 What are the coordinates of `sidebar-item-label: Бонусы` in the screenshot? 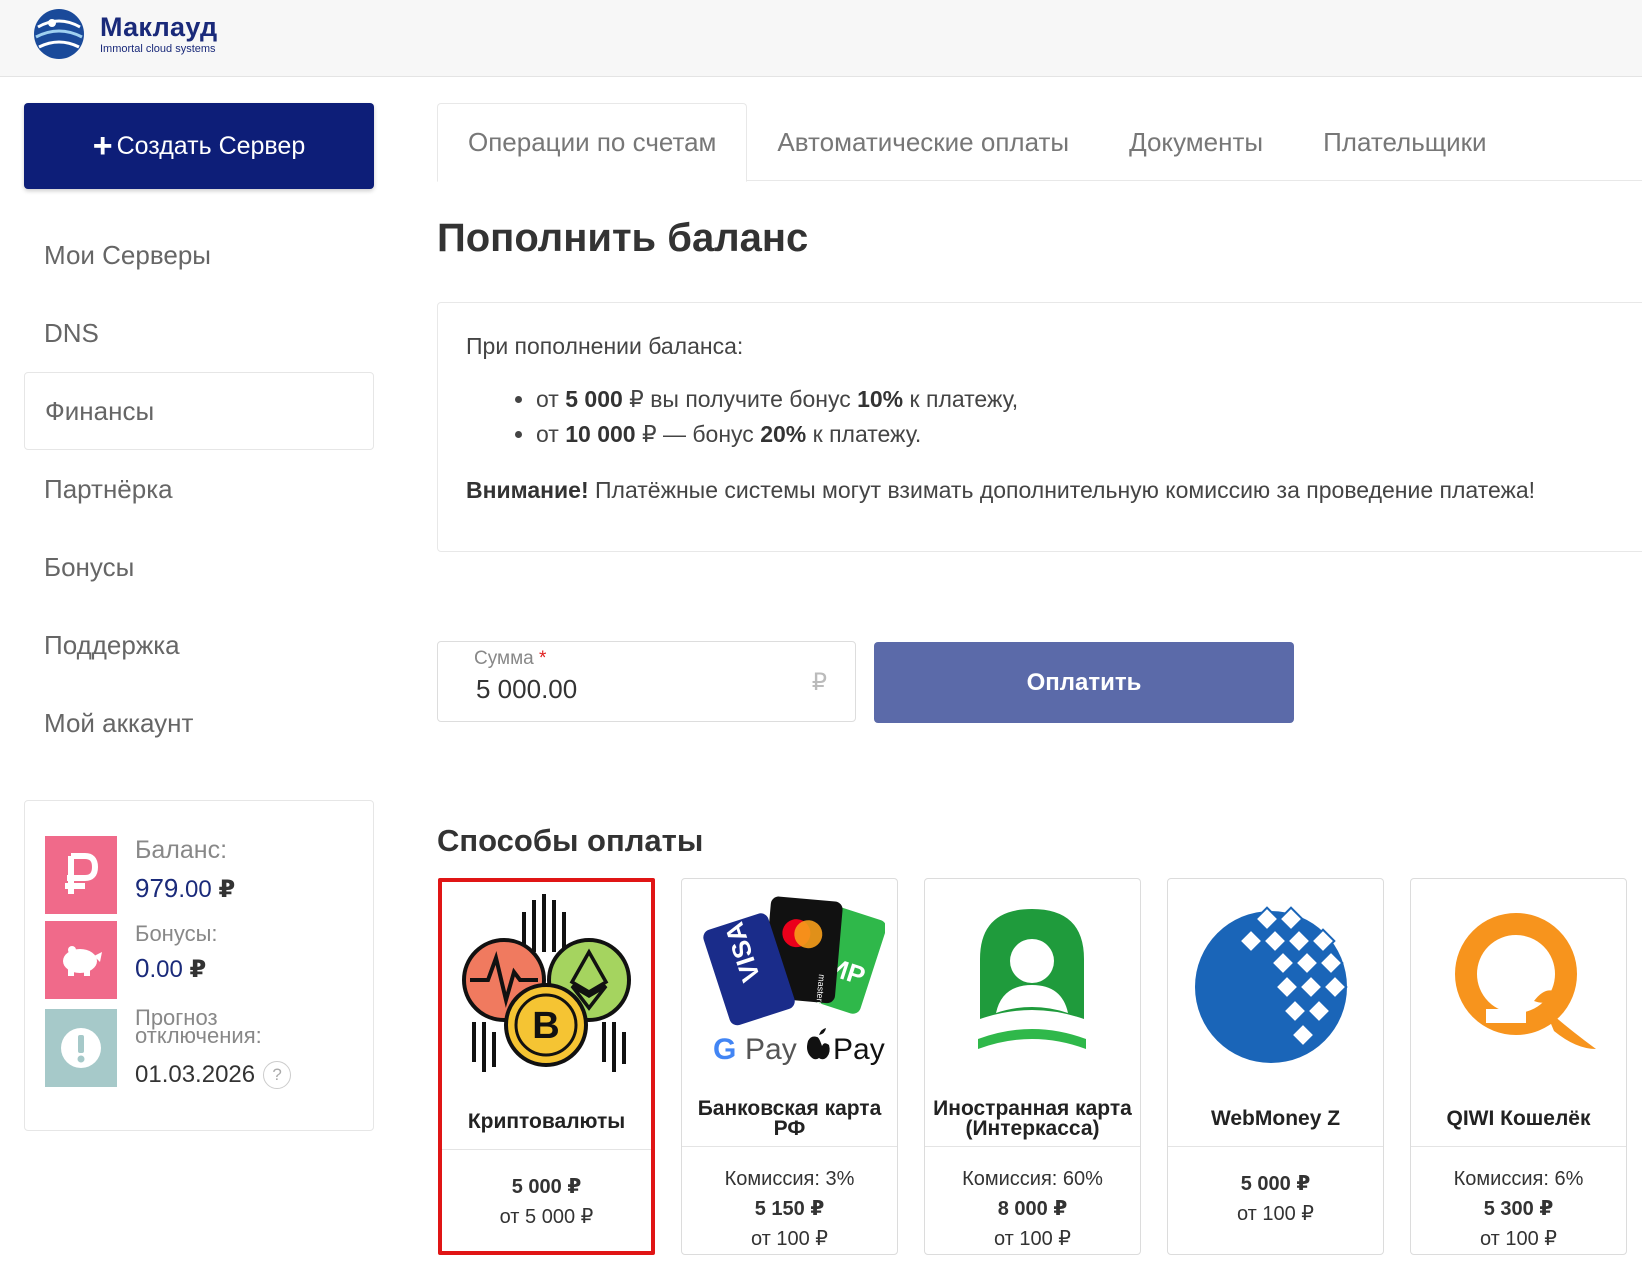 It's located at (89, 566).